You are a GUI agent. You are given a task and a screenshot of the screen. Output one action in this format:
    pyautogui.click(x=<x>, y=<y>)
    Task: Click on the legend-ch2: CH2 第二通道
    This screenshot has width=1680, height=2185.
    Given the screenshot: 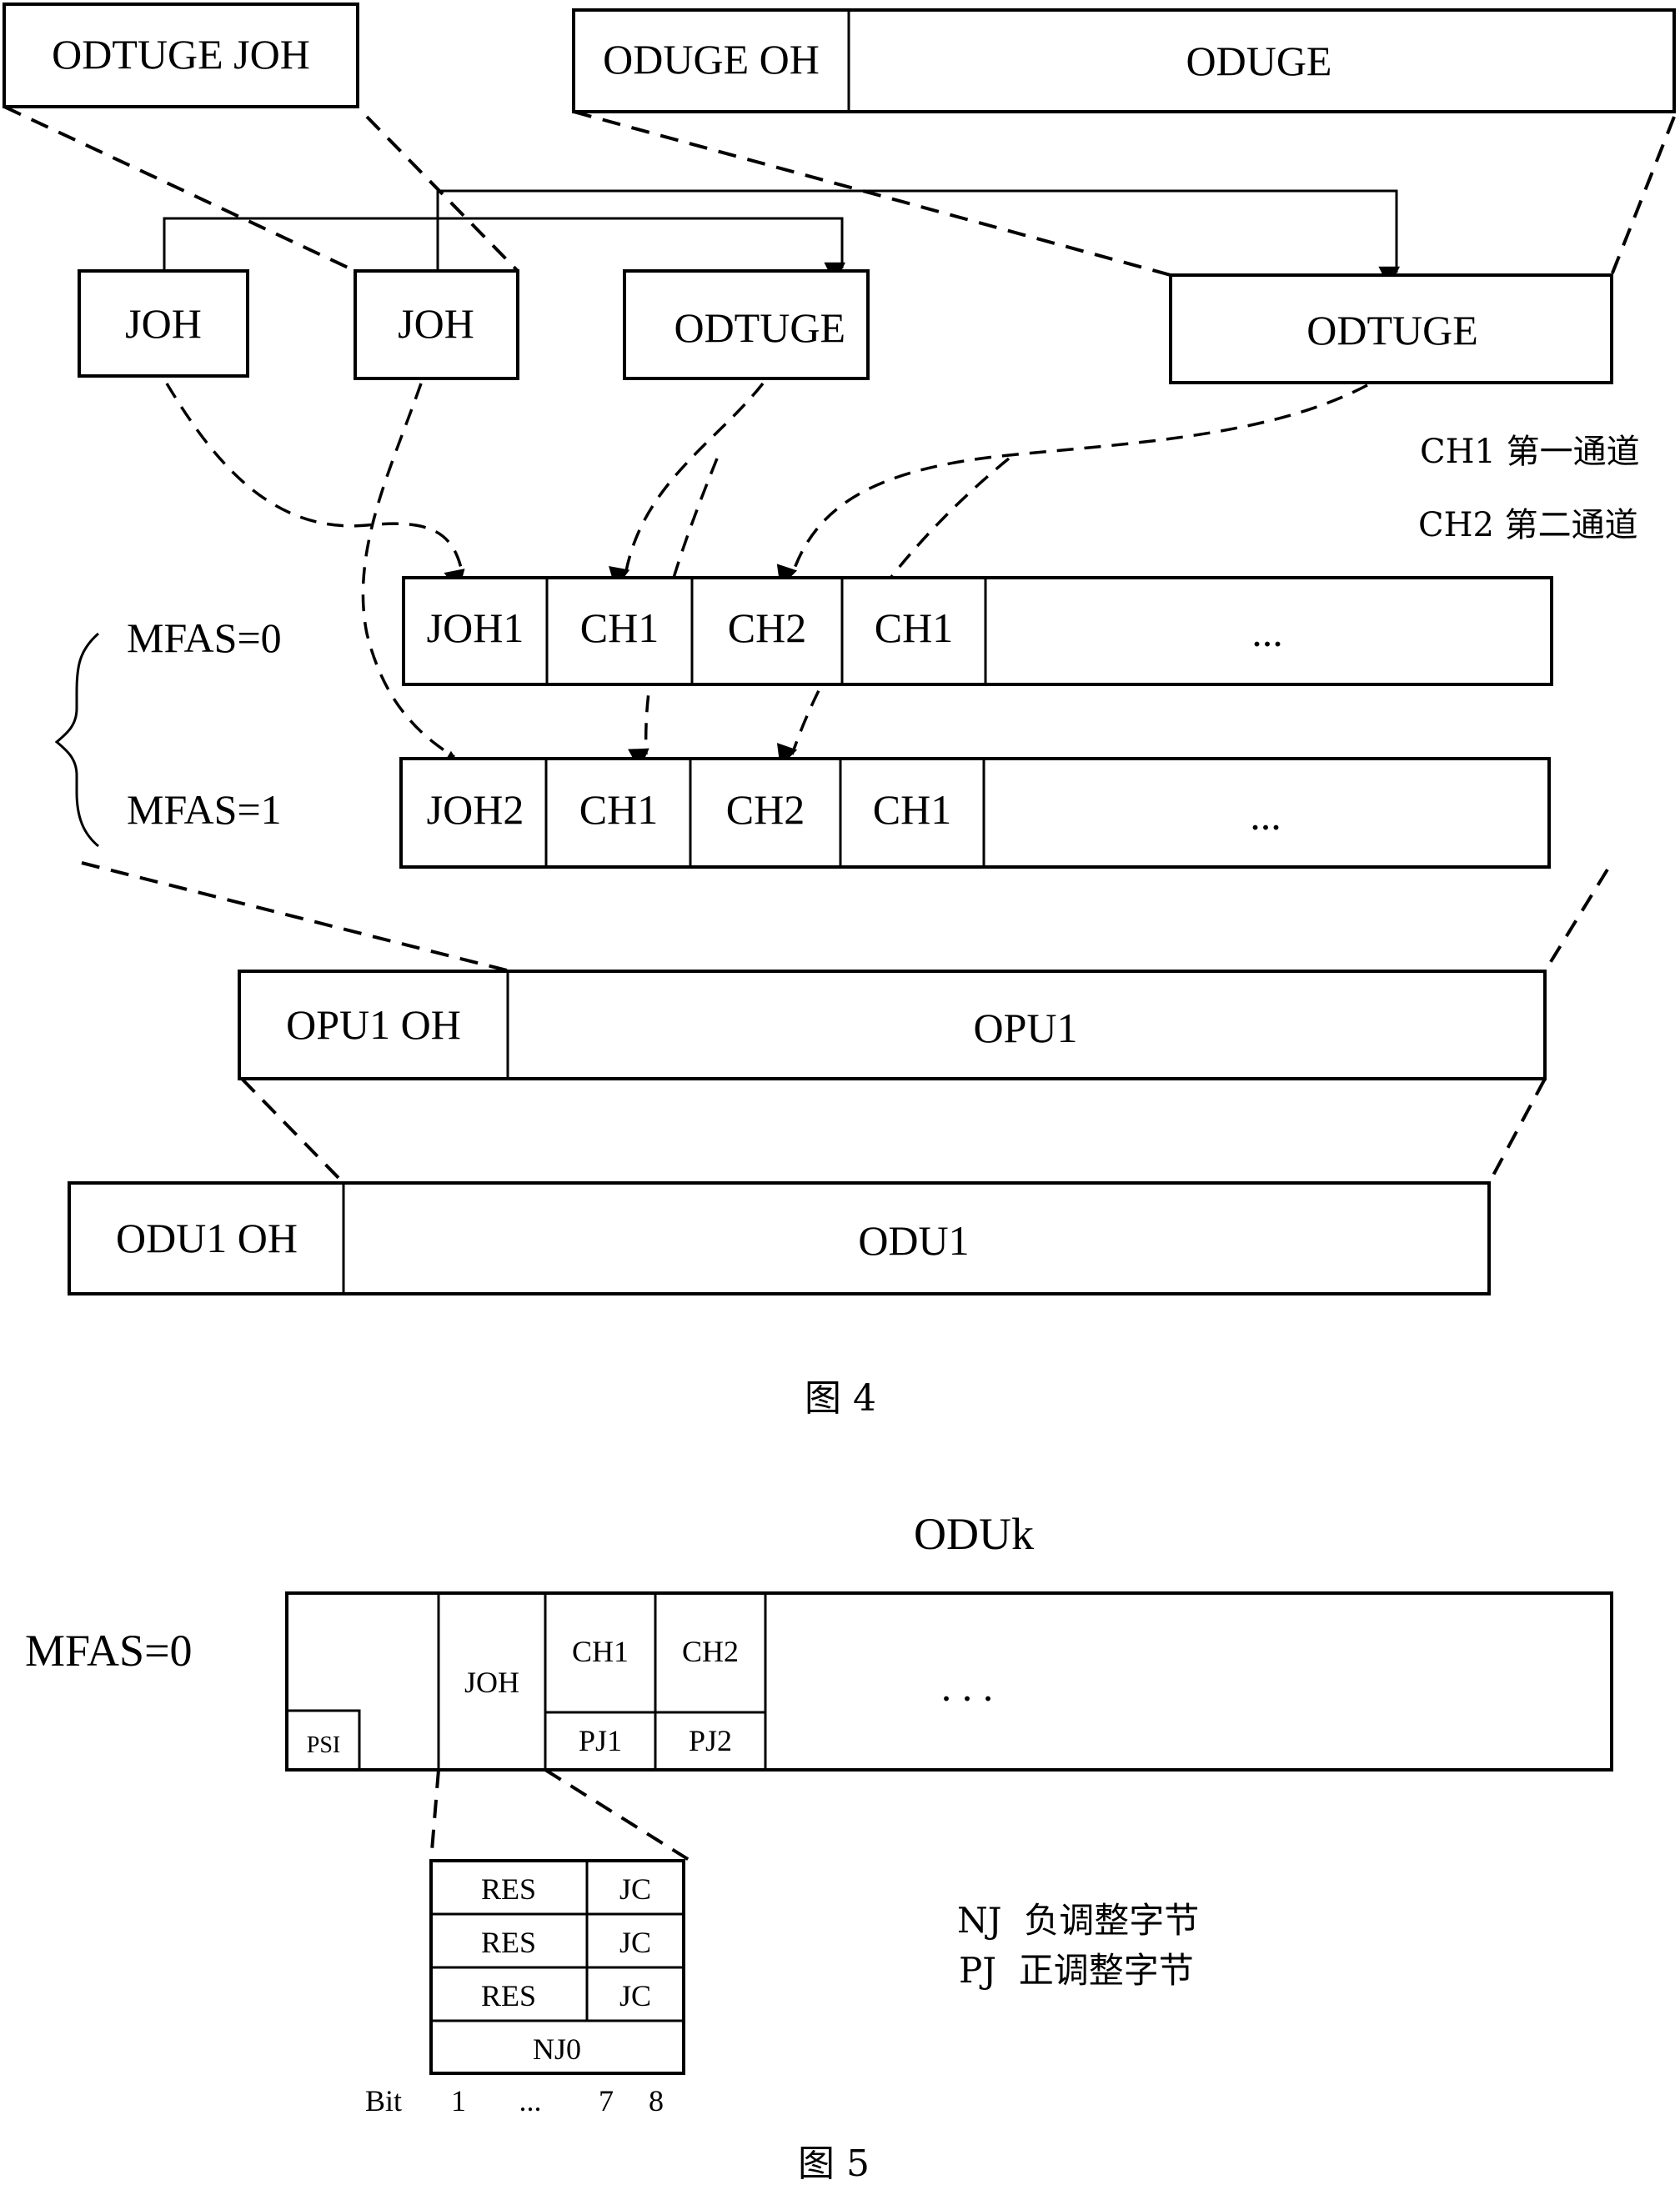 What is the action you would take?
    pyautogui.click(x=1528, y=525)
    